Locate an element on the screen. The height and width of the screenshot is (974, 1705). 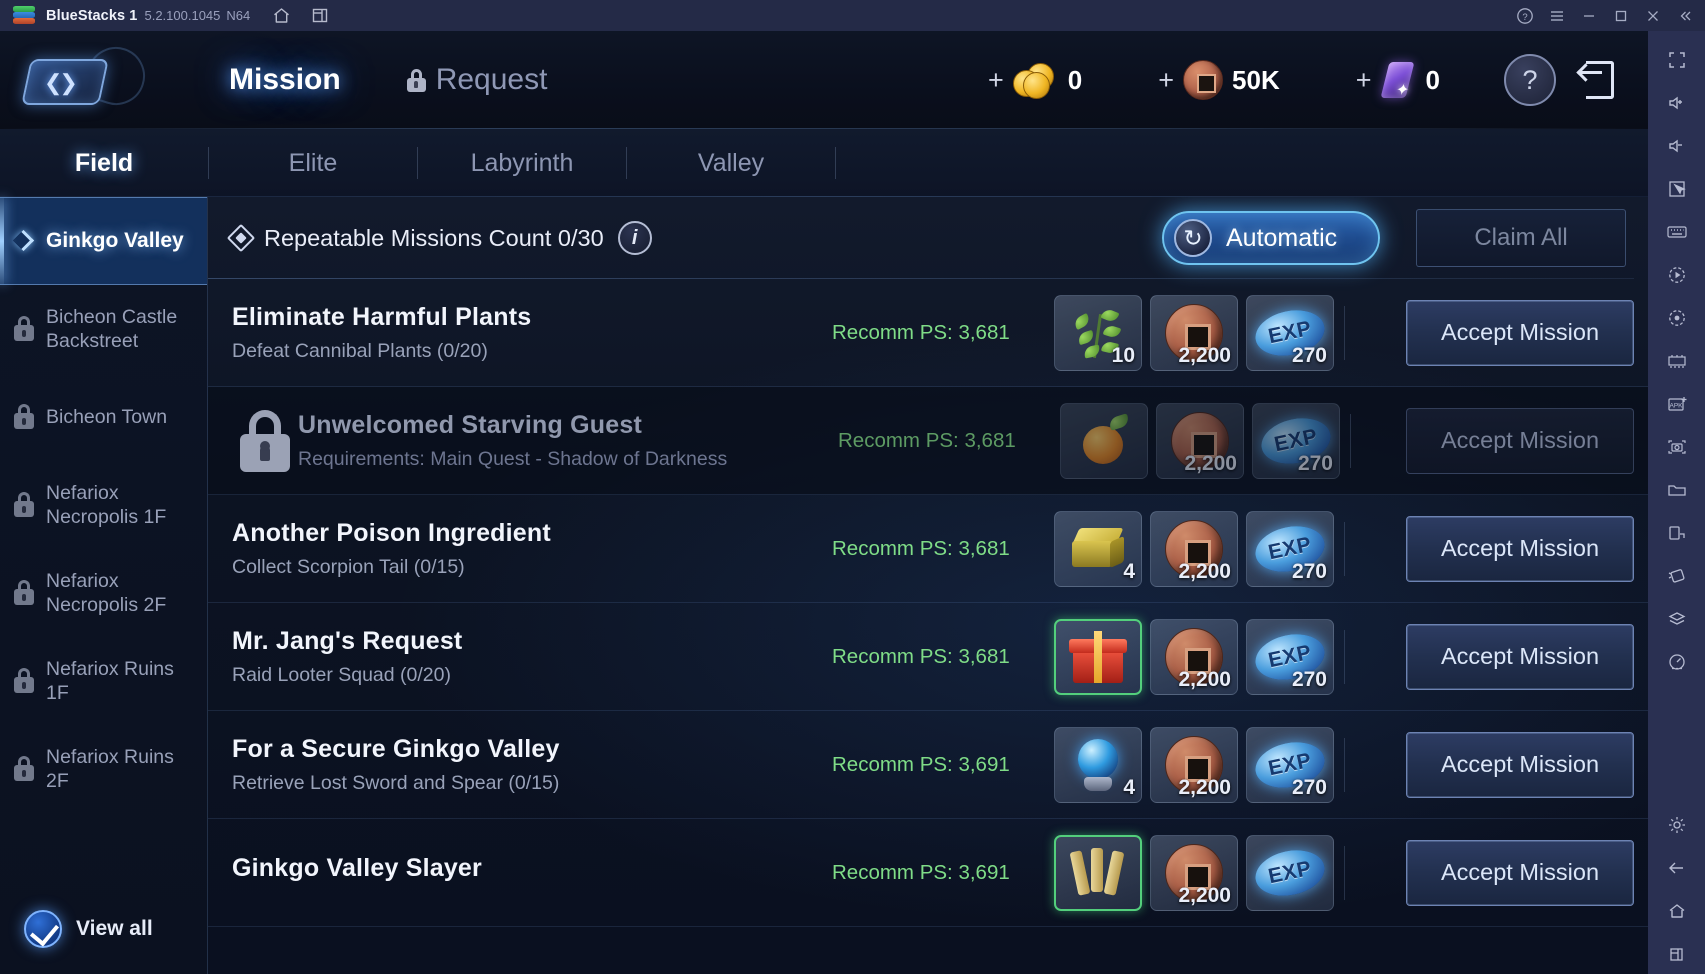
help-button-label: ? is located at coordinates (1530, 79).